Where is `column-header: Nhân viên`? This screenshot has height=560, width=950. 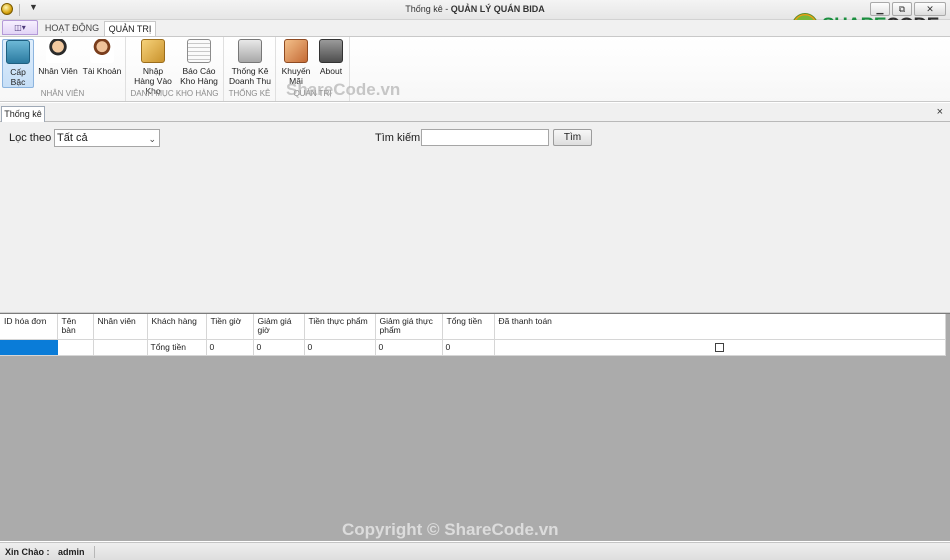
column-header: Nhân viên is located at coordinates (120, 327).